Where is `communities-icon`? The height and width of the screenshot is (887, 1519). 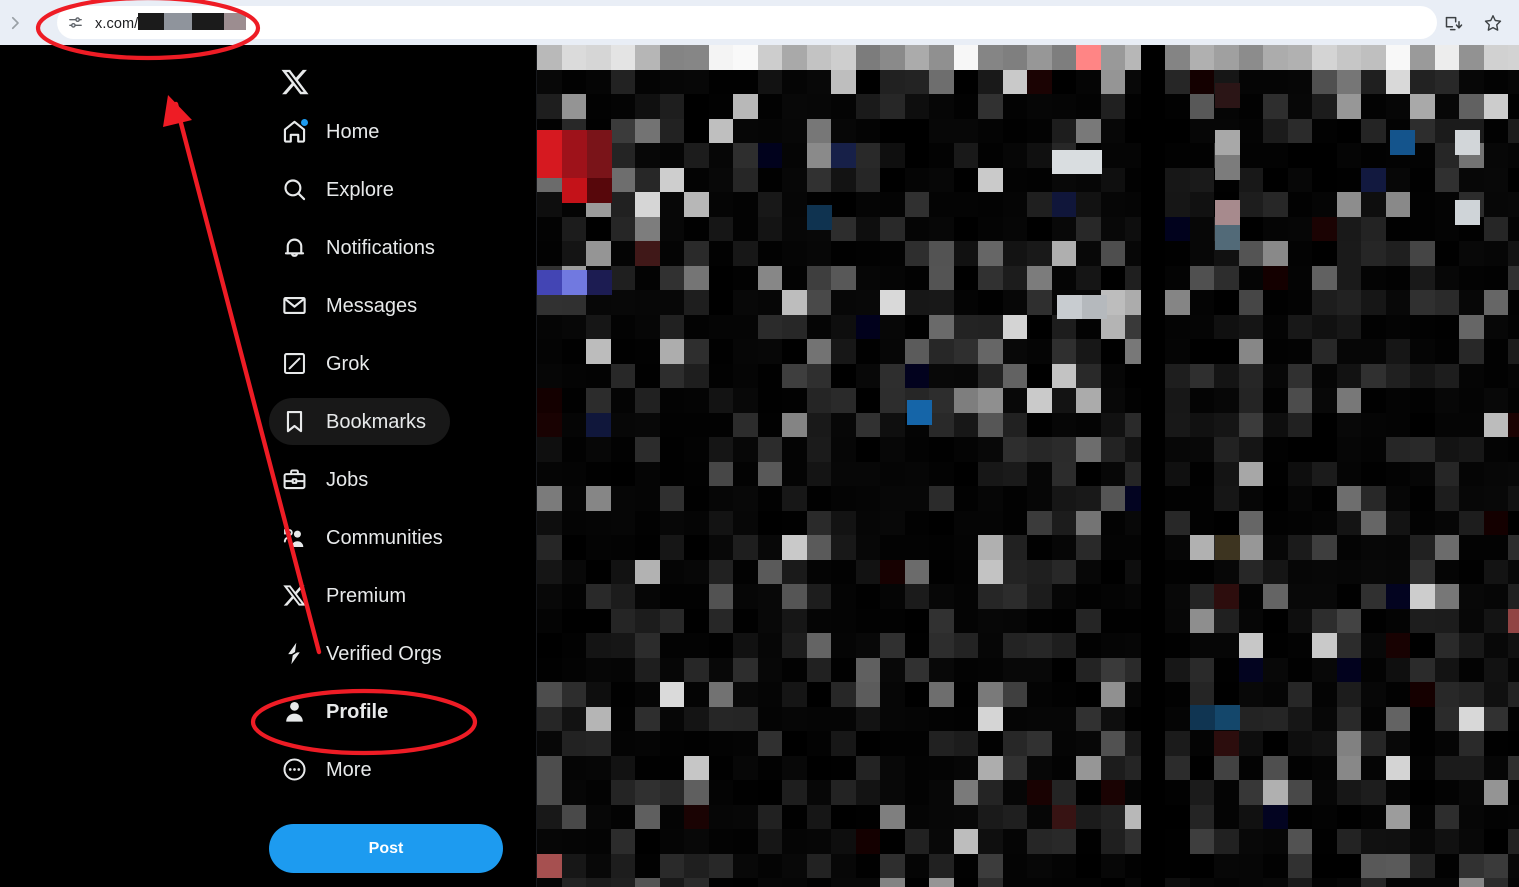
communities-icon is located at coordinates (294, 538).